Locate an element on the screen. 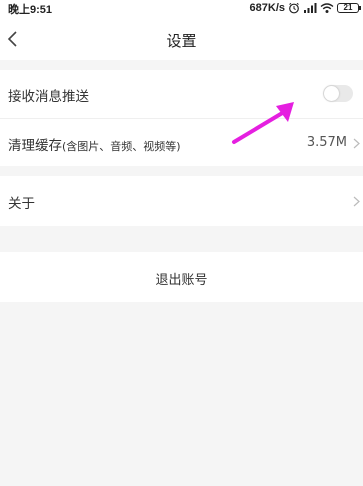 This screenshot has height=486, width=363. status-bar: 晚上9:51 687K/s 21 is located at coordinates (181, 9).